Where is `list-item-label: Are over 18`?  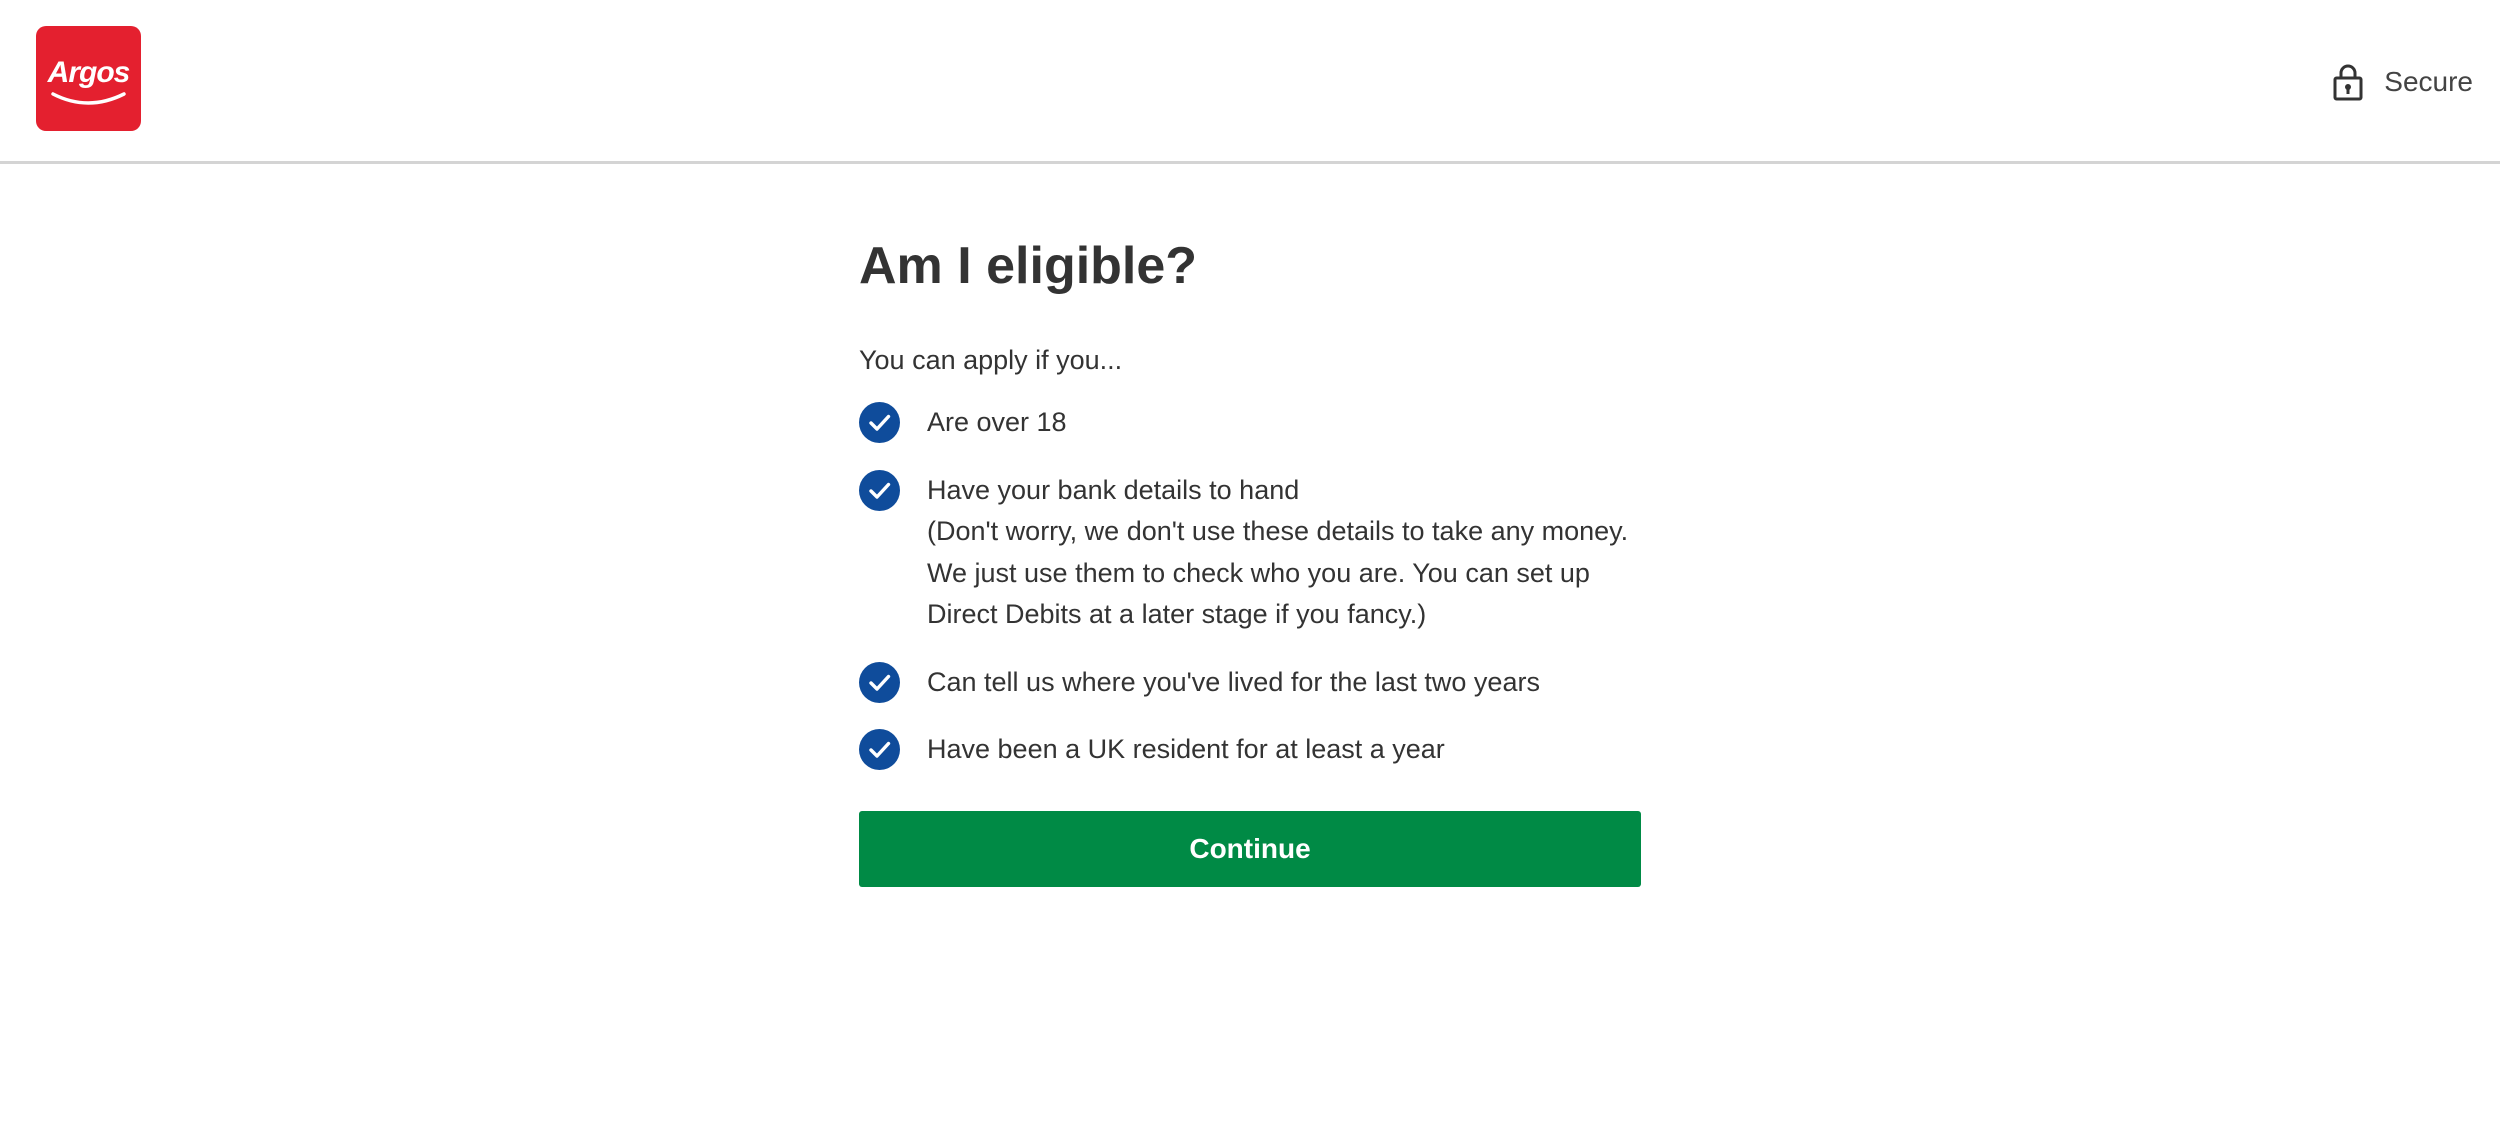
list-item-label: Are over 18 is located at coordinates (997, 422).